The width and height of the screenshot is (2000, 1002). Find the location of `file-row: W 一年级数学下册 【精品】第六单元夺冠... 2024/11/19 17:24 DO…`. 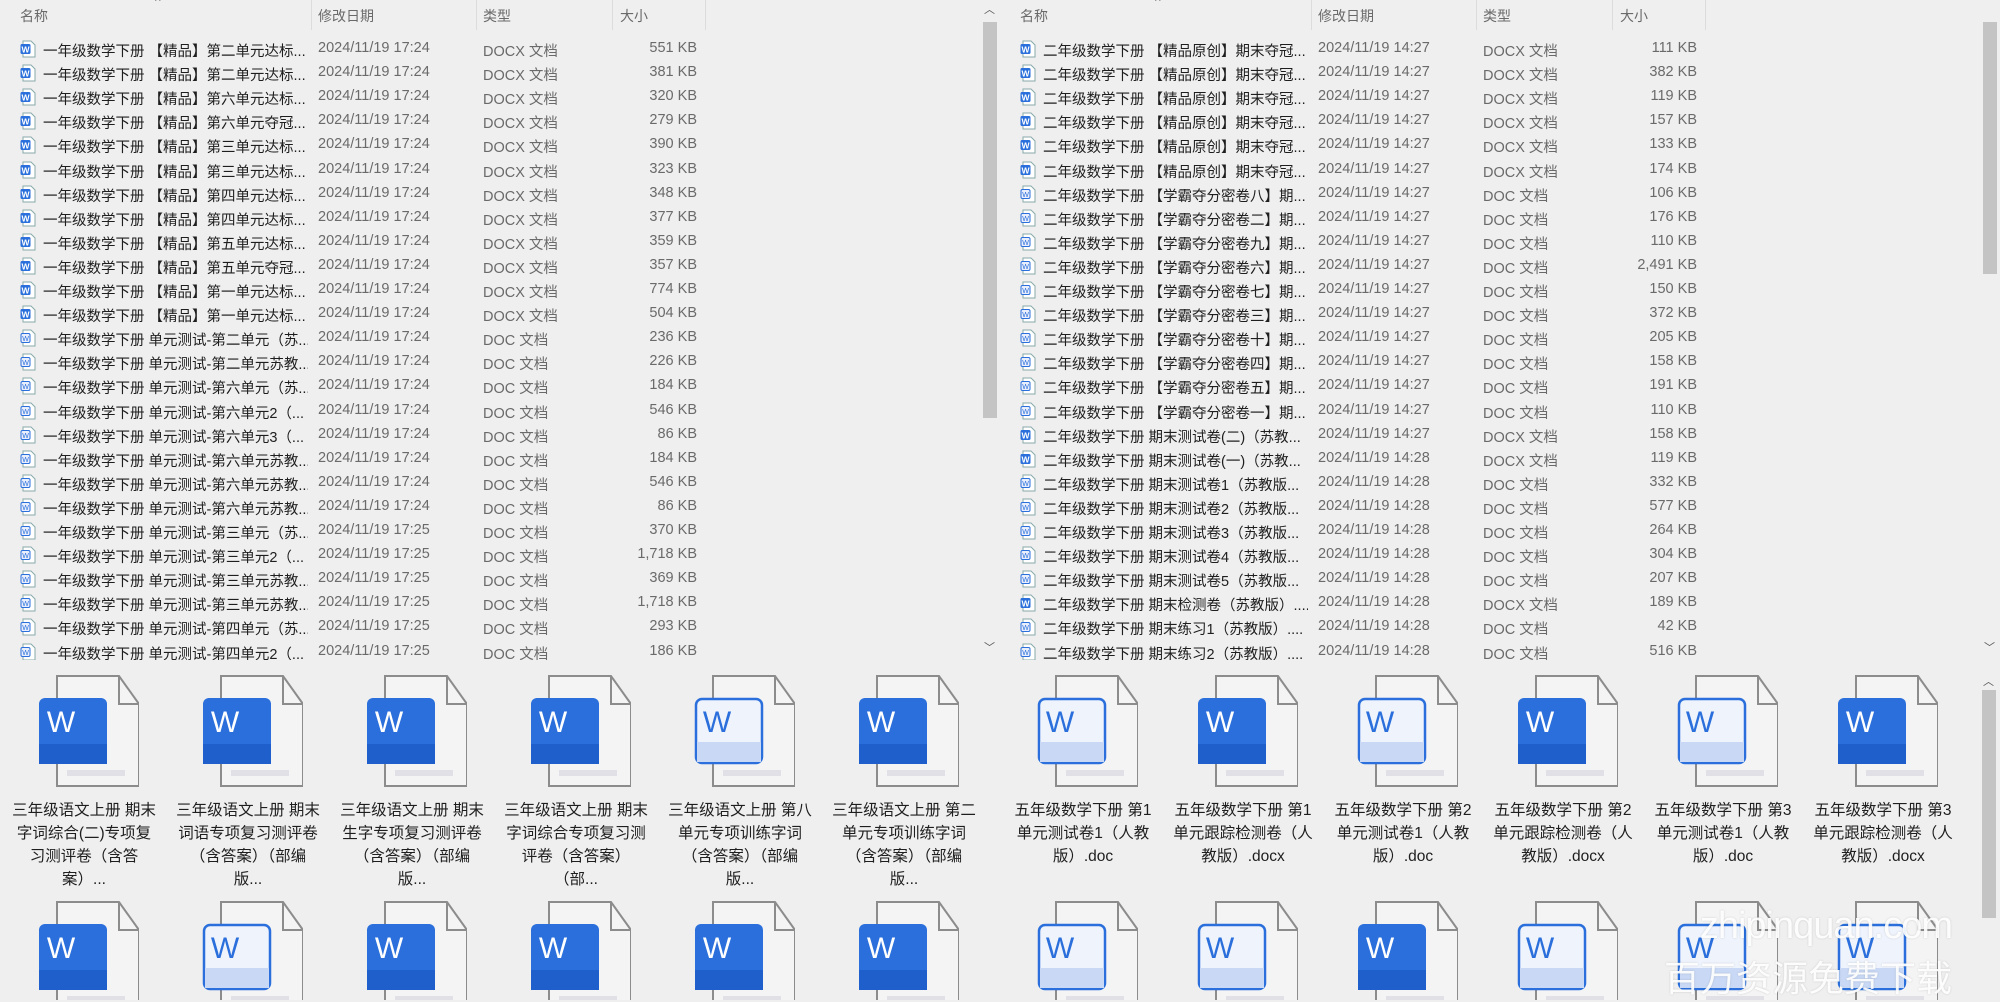

file-row: W 一年级数学下册 【精品】第六单元夺冠... 2024/11/19 17:24 DO… is located at coordinates (490, 121).